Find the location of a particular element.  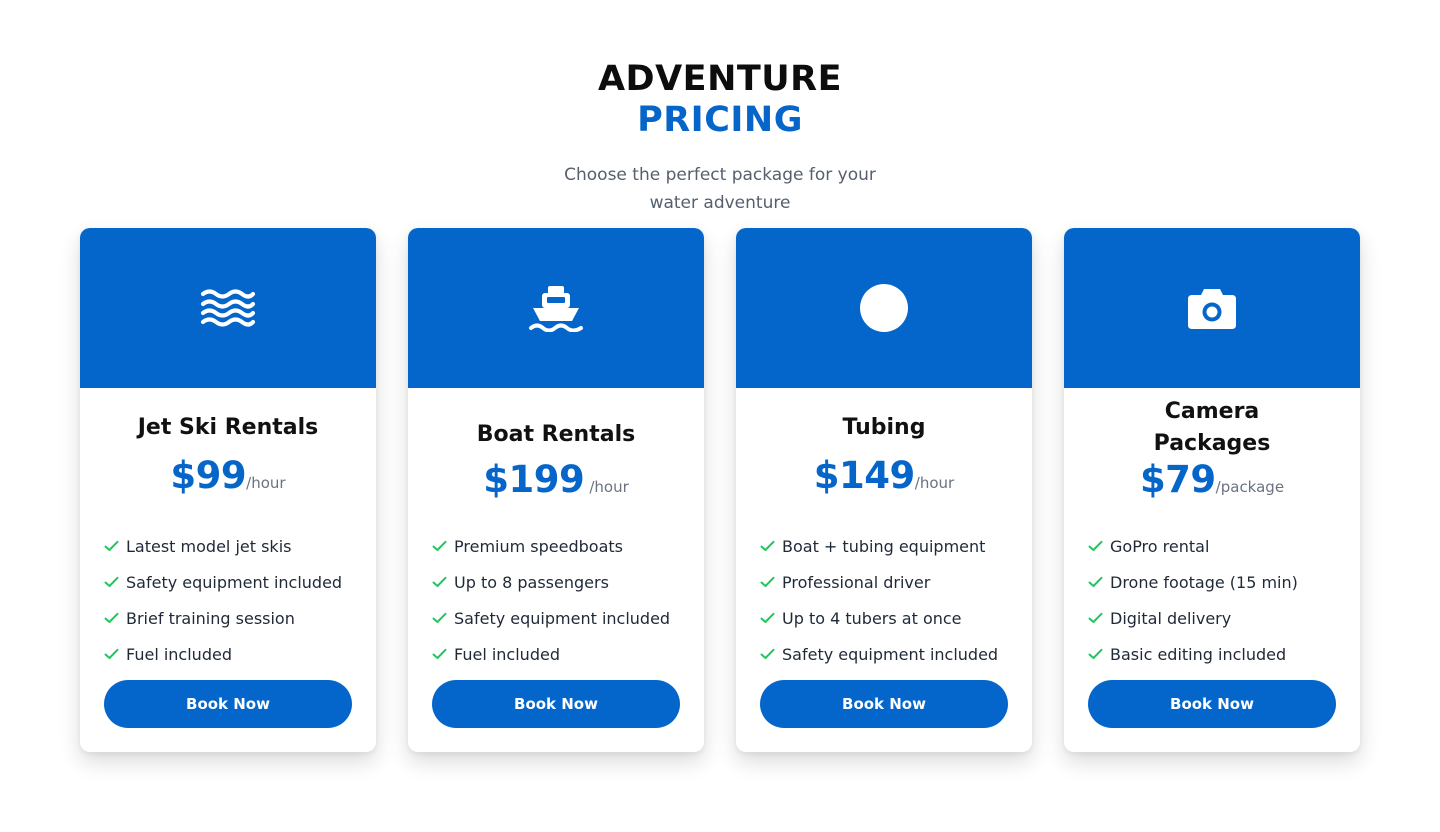

list-item: Brief training session is located at coordinates (223, 618).